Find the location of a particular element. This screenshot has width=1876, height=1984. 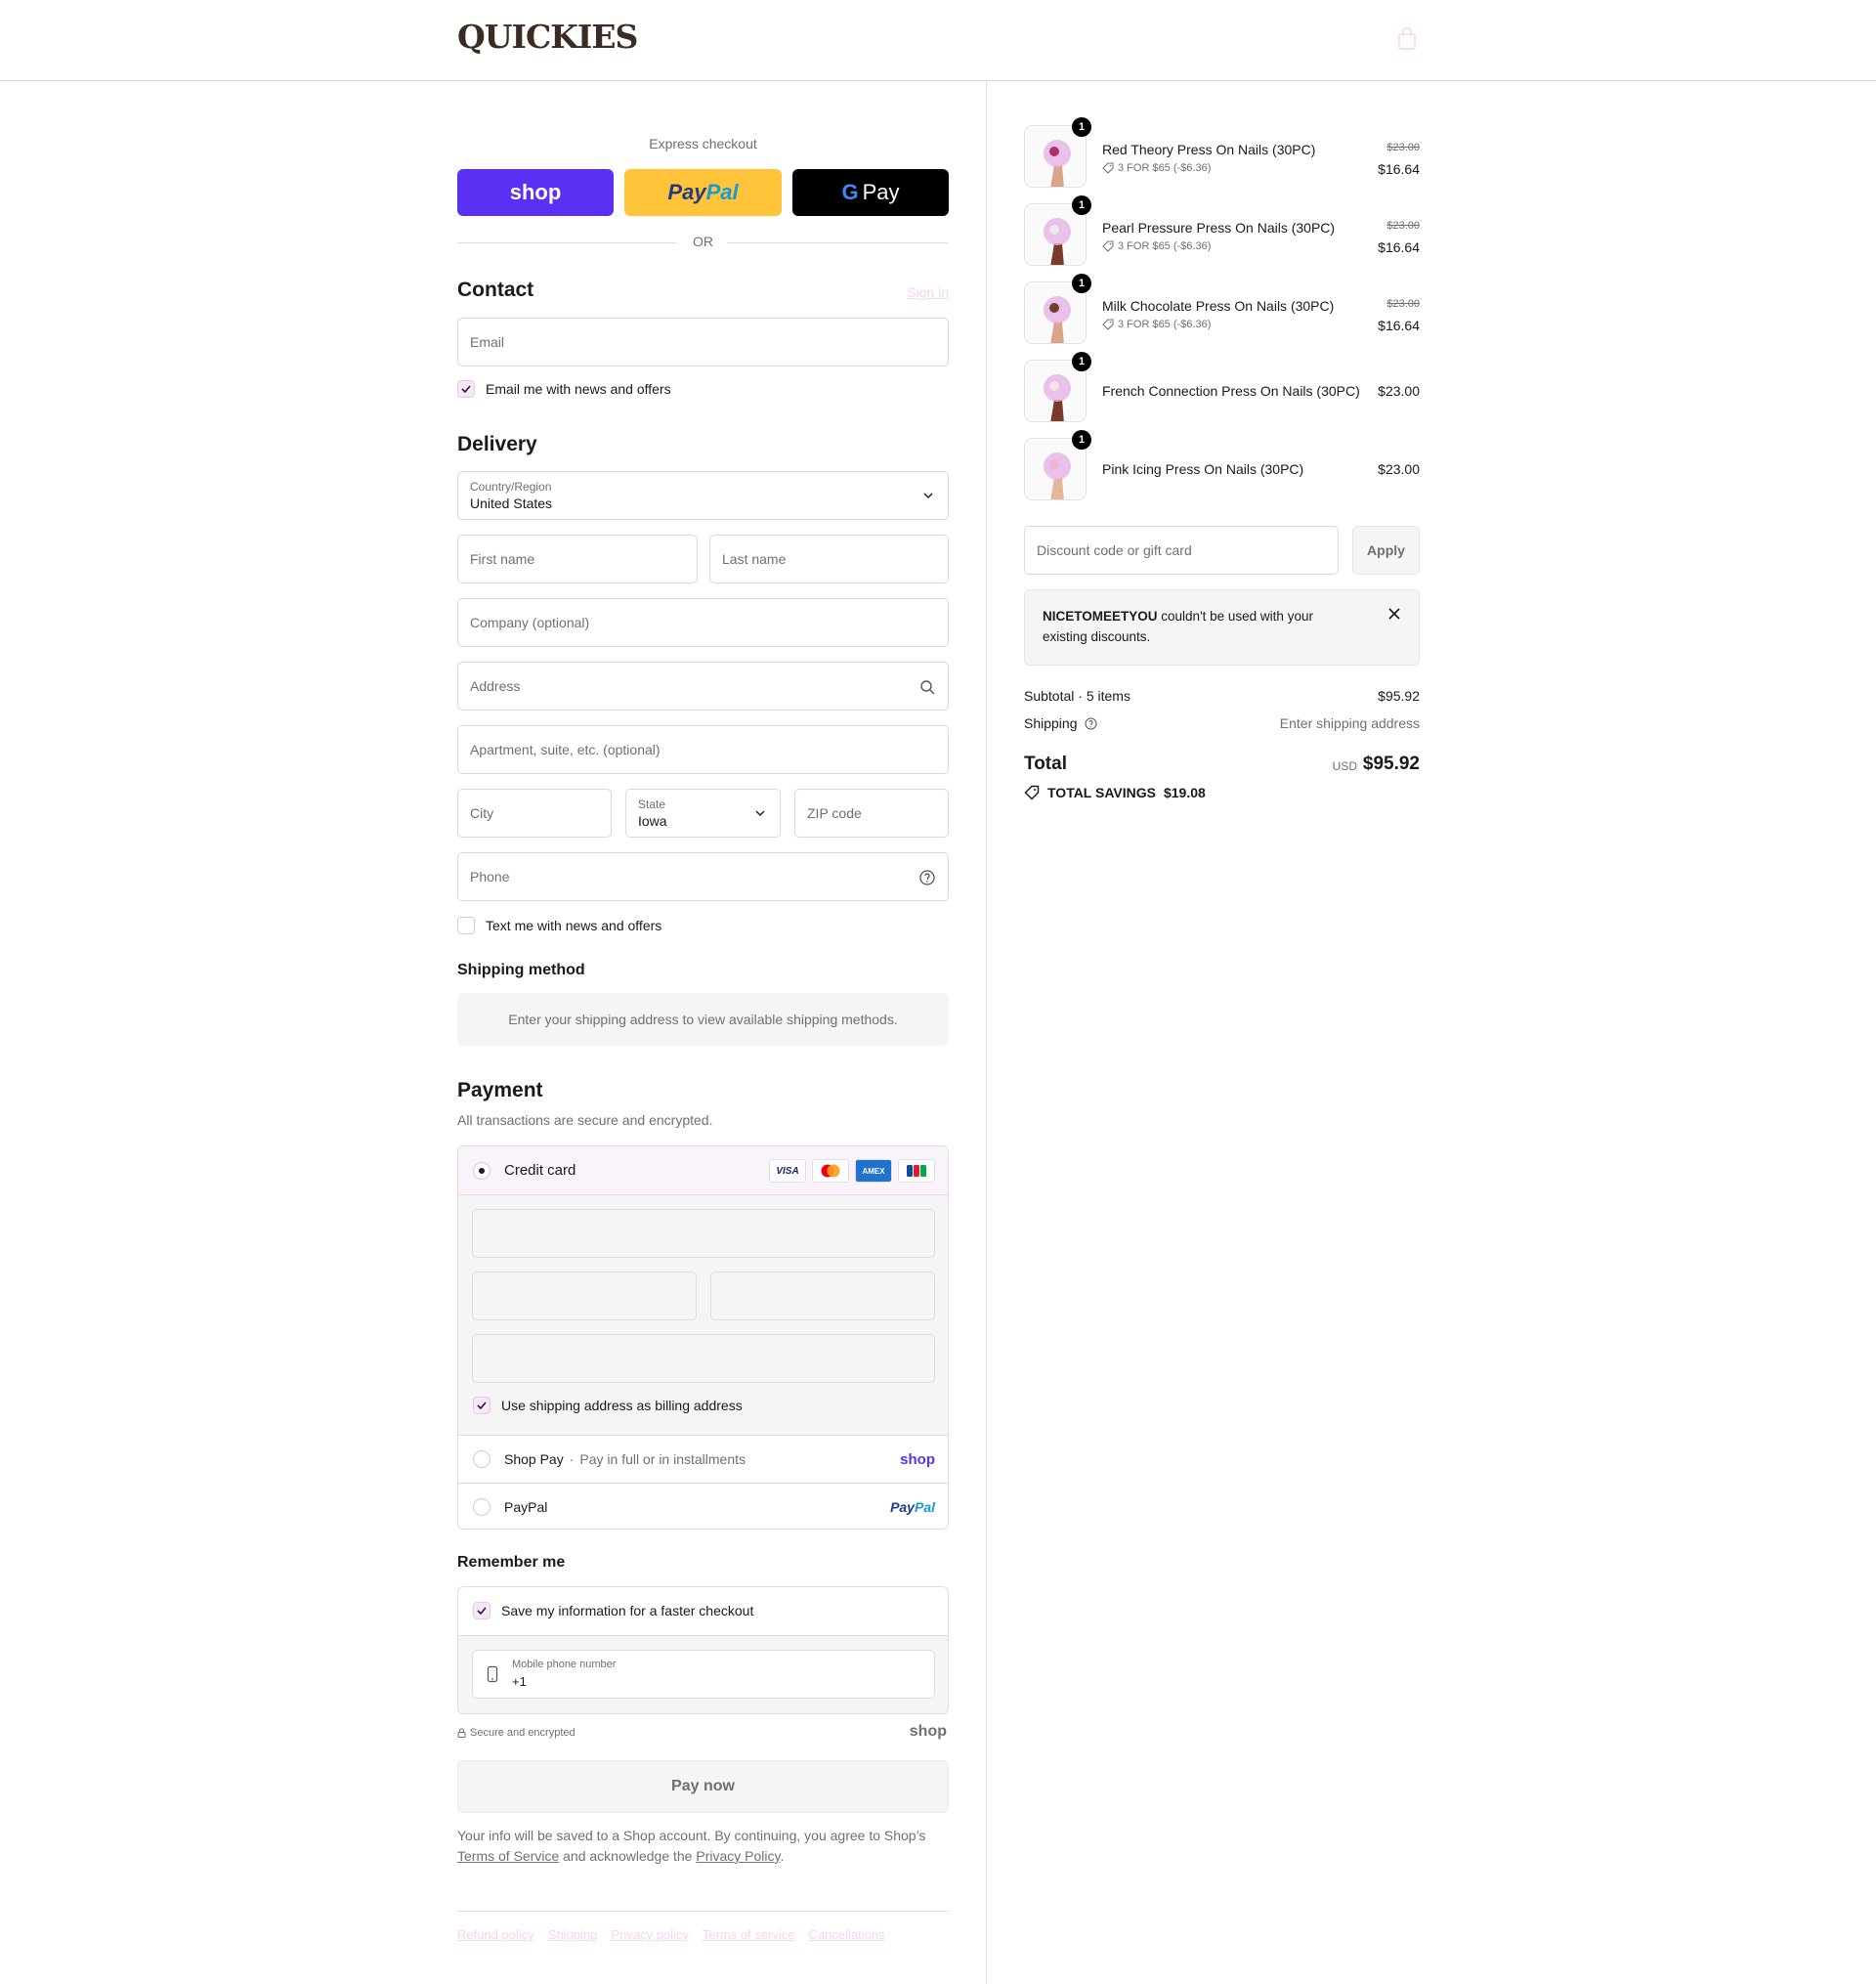

shop-pay-radio is located at coordinates (481, 1459).